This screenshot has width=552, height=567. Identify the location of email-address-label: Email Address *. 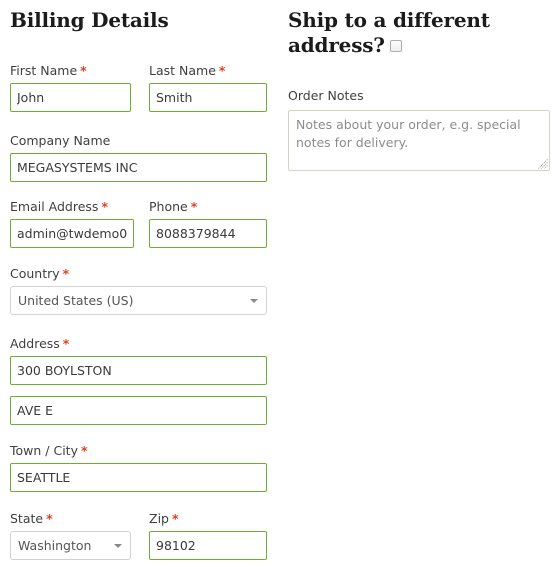
(72, 206).